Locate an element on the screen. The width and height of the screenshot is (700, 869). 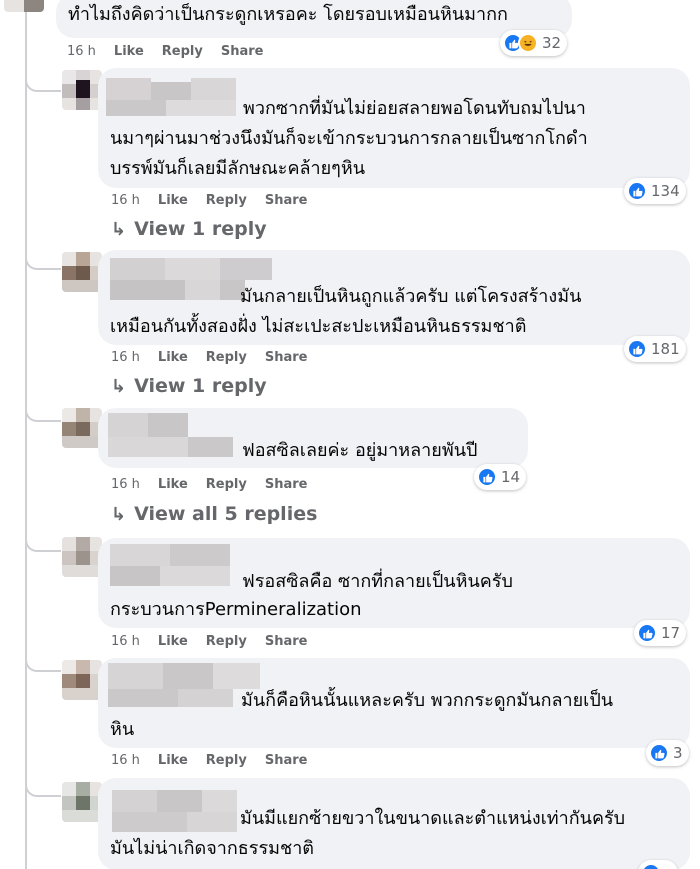
comment-text: บรรพ์มันก็เลยมีลักษณะคล้ายๆหิน is located at coordinates (238, 168).